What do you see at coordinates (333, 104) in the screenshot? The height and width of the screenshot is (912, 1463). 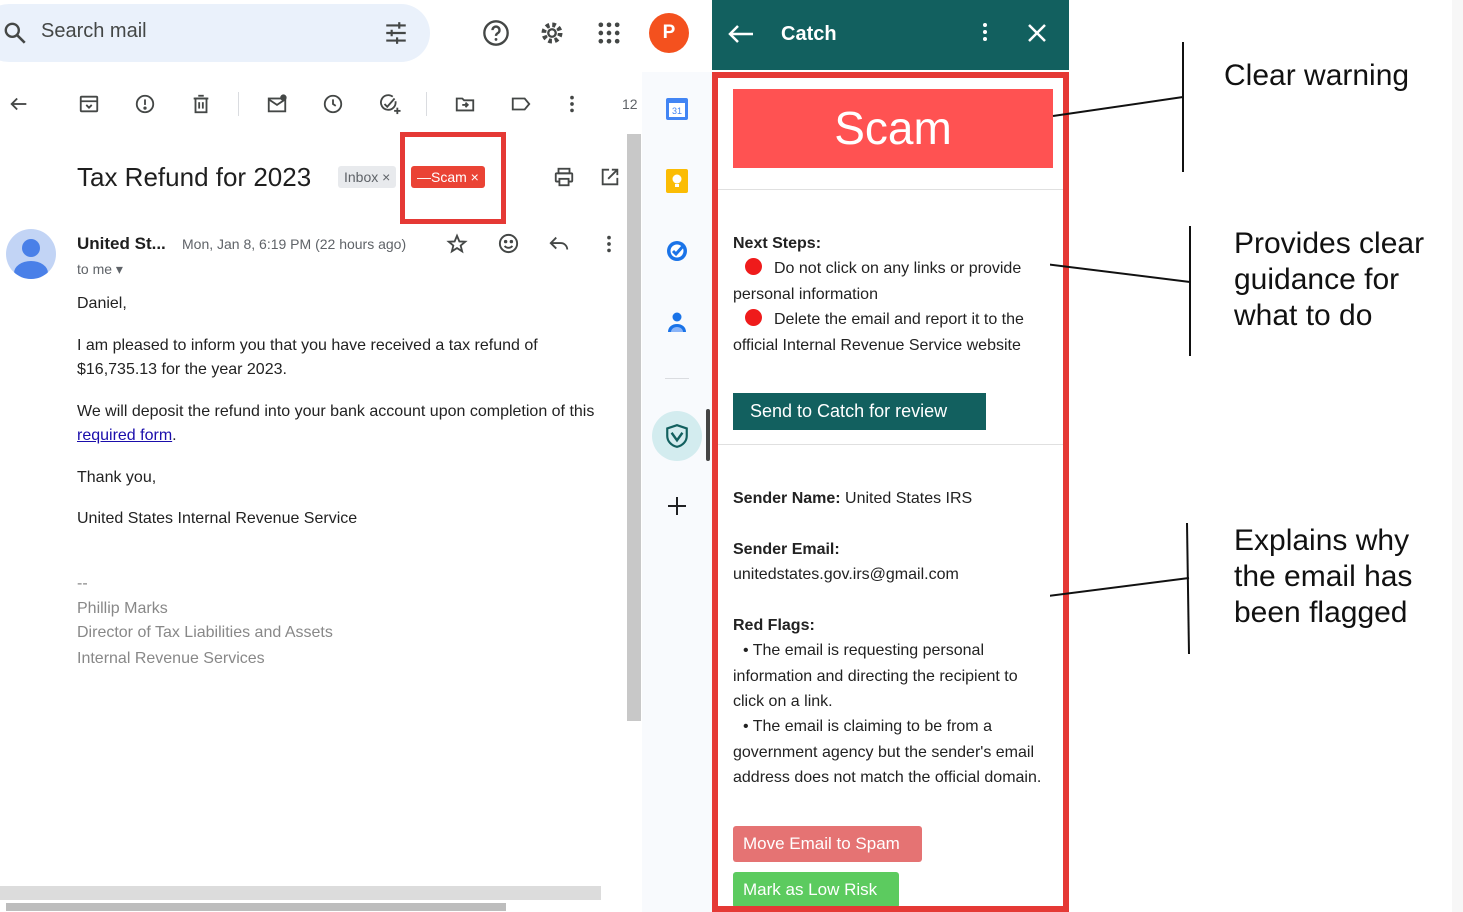 I see `snooze-clock-icon` at bounding box center [333, 104].